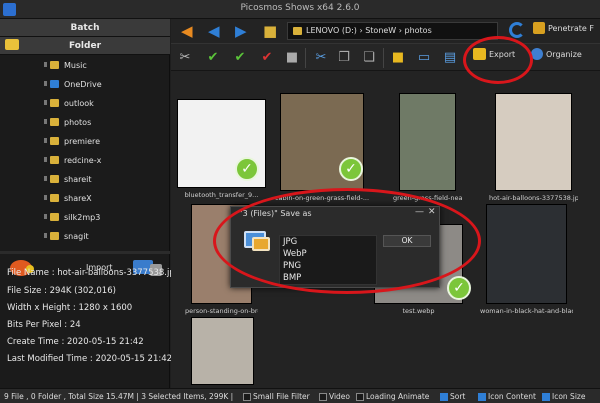 This screenshot has height=403, width=600. What do you see at coordinates (185, 58) in the screenshot?
I see `tools-icon: ✂` at bounding box center [185, 58].